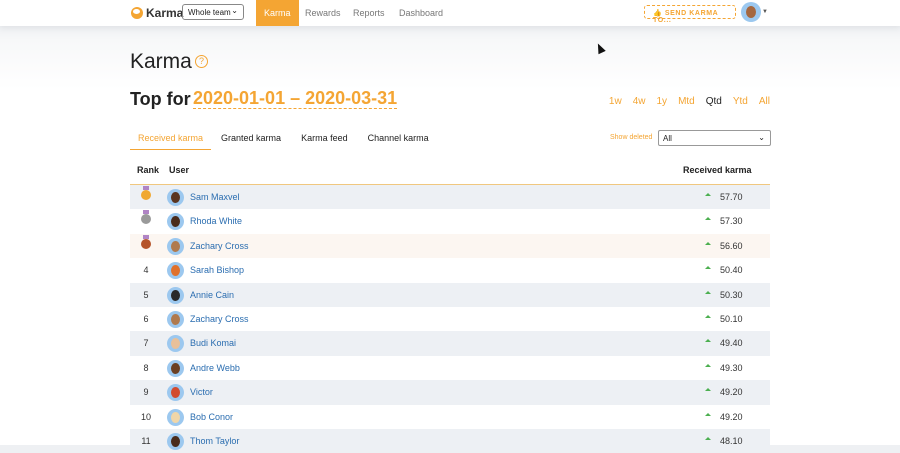 The height and width of the screenshot is (453, 900). Describe the element at coordinates (731, 367) in the screenshot. I see `karma-value: 49.30` at that location.